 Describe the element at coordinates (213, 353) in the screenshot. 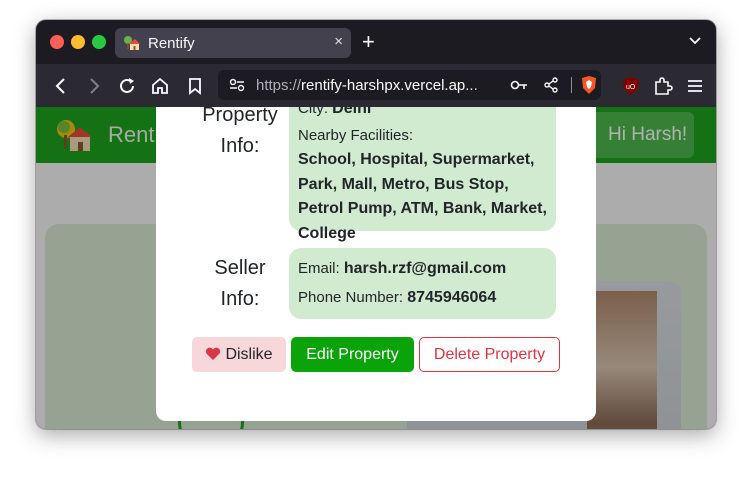

I see `heart-icon` at that location.